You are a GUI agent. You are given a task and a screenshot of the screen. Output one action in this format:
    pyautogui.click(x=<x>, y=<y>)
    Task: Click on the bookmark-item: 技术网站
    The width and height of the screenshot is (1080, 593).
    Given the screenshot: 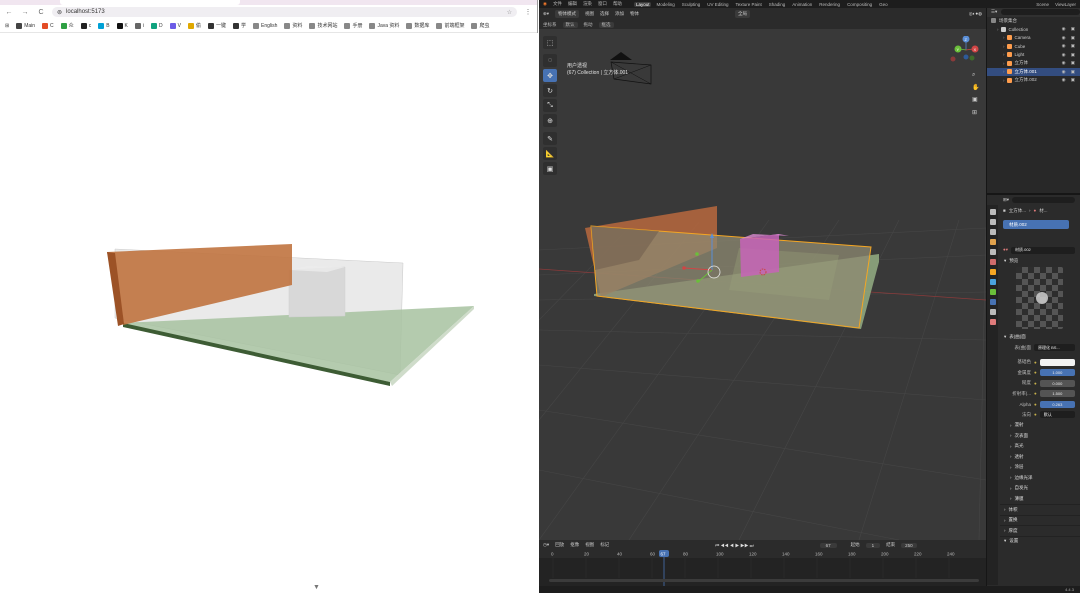 What is the action you would take?
    pyautogui.click(x=323, y=25)
    